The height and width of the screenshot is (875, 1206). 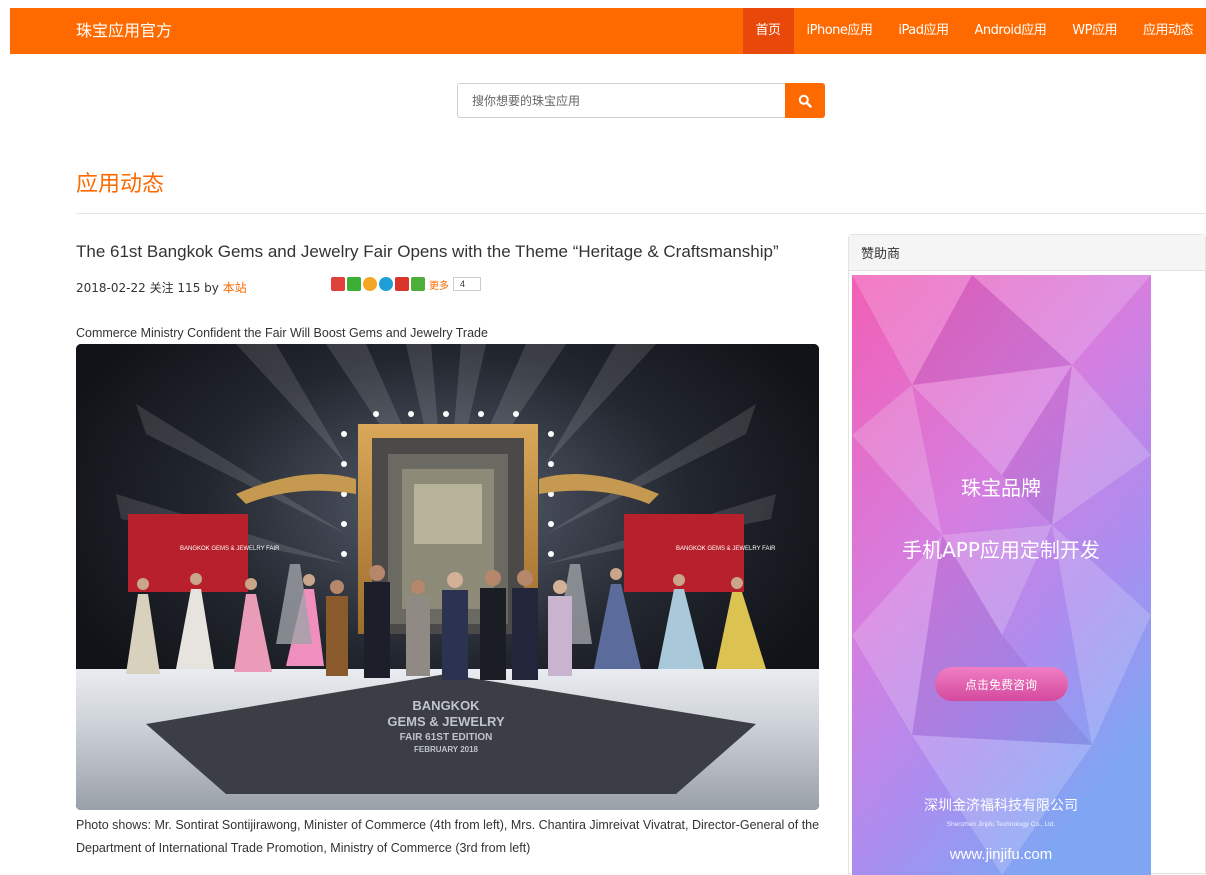 I want to click on share-bar: 更多 4, so click(x=406, y=284).